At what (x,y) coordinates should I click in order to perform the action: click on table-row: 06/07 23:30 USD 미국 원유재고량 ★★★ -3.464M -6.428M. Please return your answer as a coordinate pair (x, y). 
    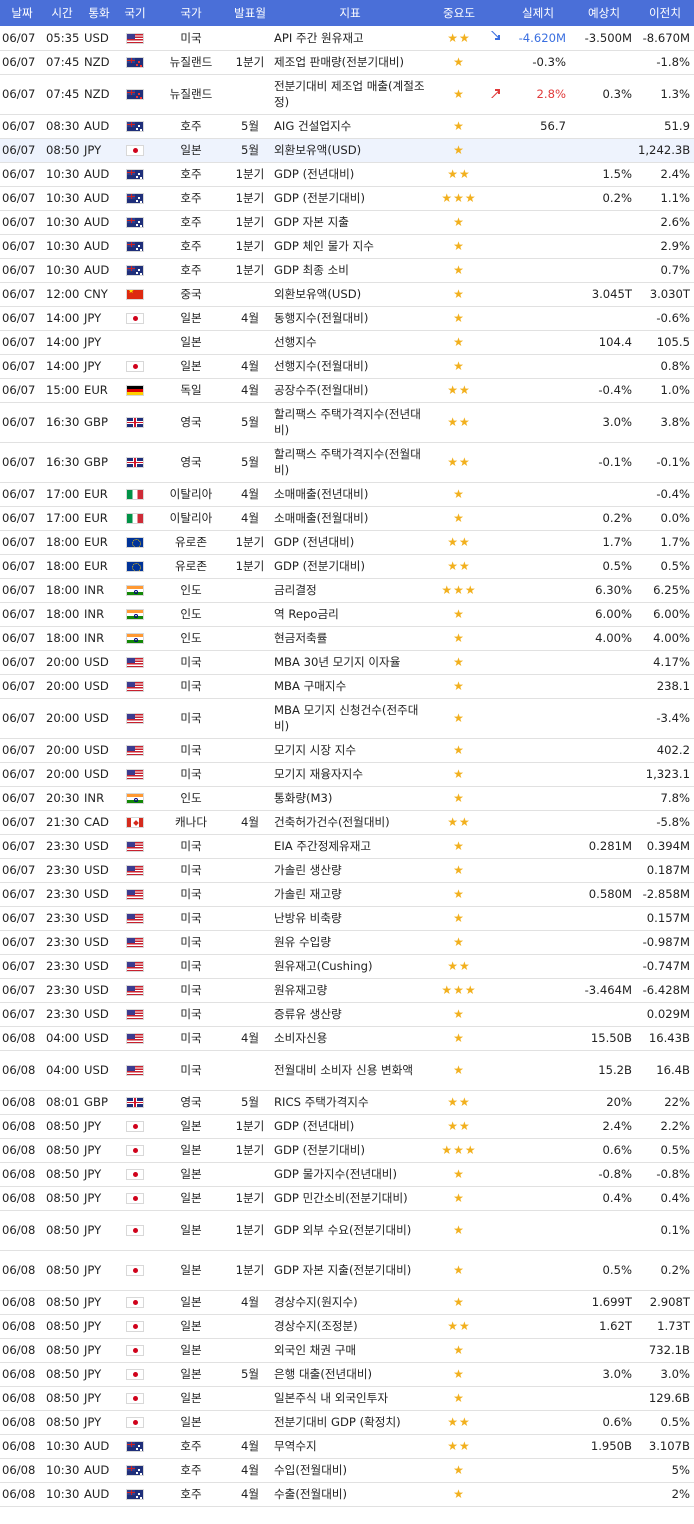
    Looking at the image, I should click on (347, 990).